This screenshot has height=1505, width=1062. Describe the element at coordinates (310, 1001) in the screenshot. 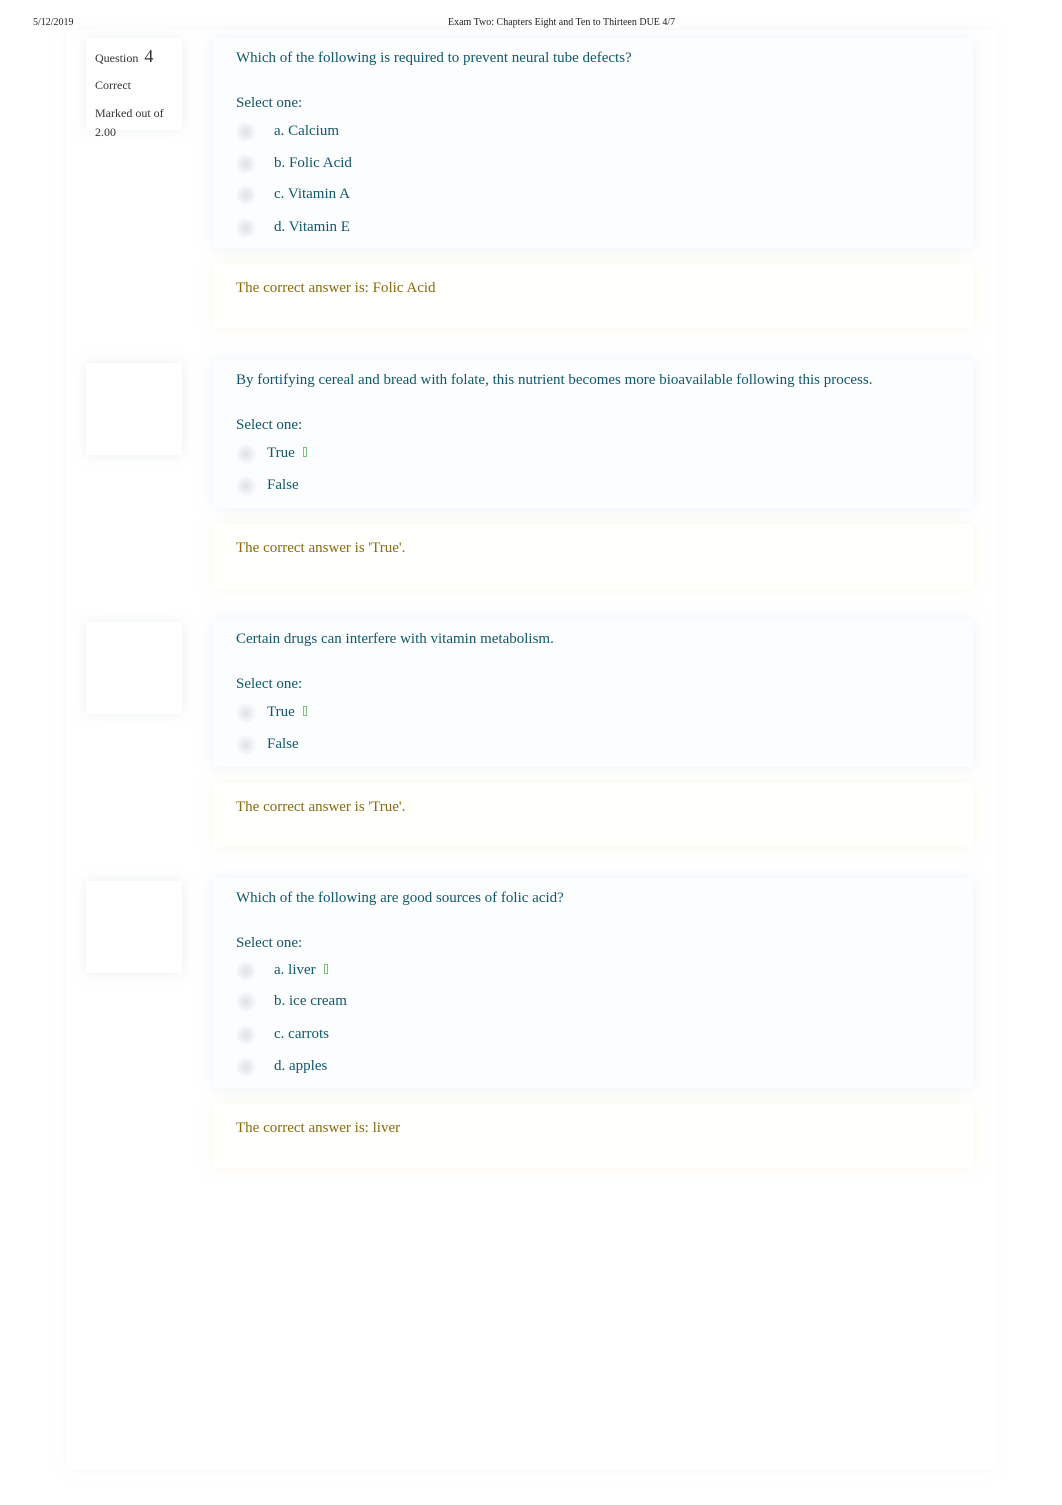

I see `option-label: b. ice cream` at that location.